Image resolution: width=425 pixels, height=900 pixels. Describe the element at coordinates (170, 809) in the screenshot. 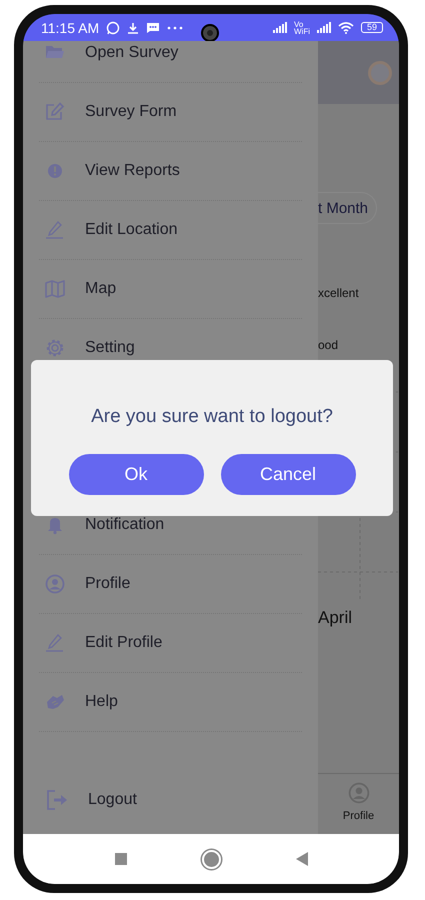

I see `logout-item: Logout` at that location.